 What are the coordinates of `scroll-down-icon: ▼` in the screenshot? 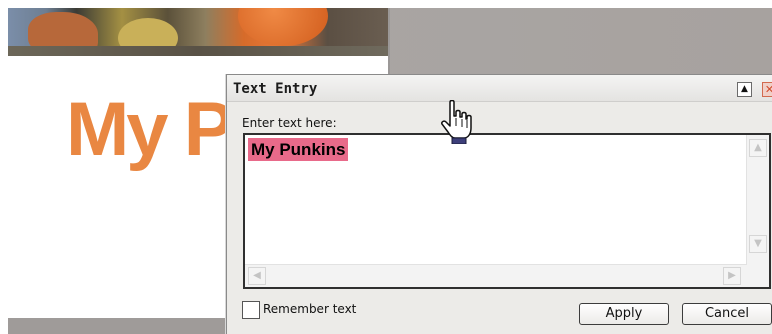 It's located at (758, 244).